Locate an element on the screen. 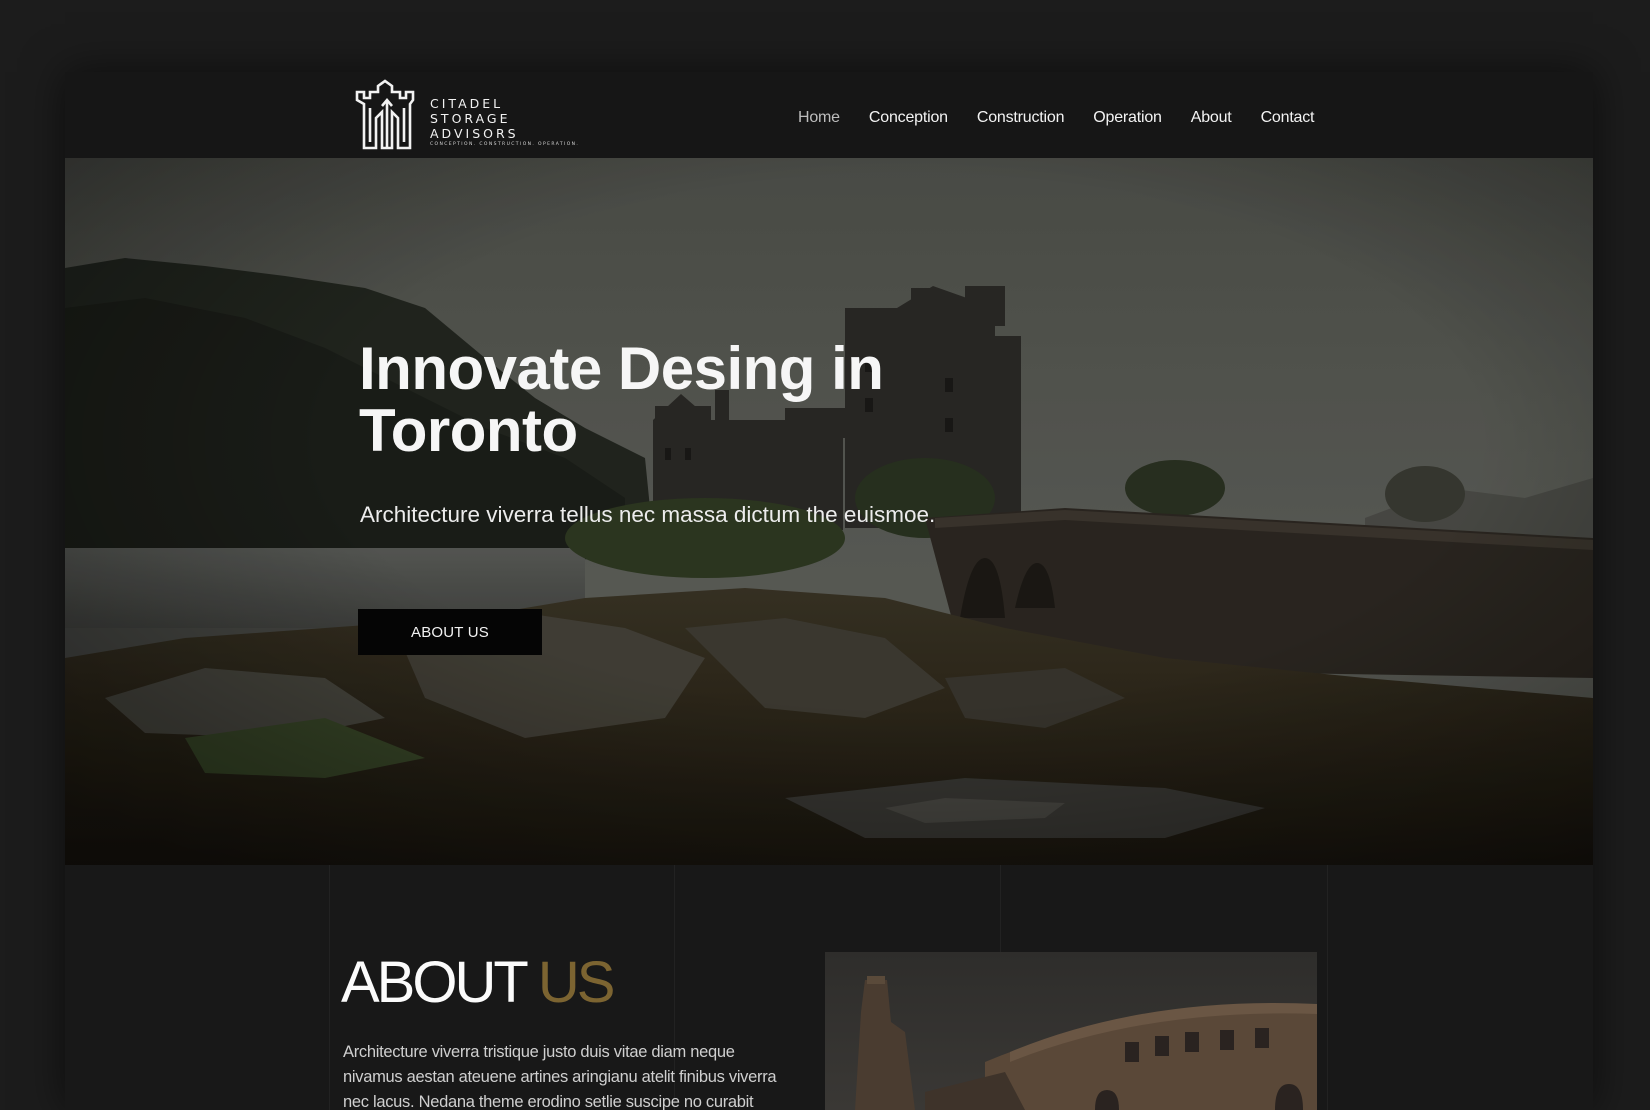 The image size is (1650, 1110). nav-item-about: About is located at coordinates (1211, 121).